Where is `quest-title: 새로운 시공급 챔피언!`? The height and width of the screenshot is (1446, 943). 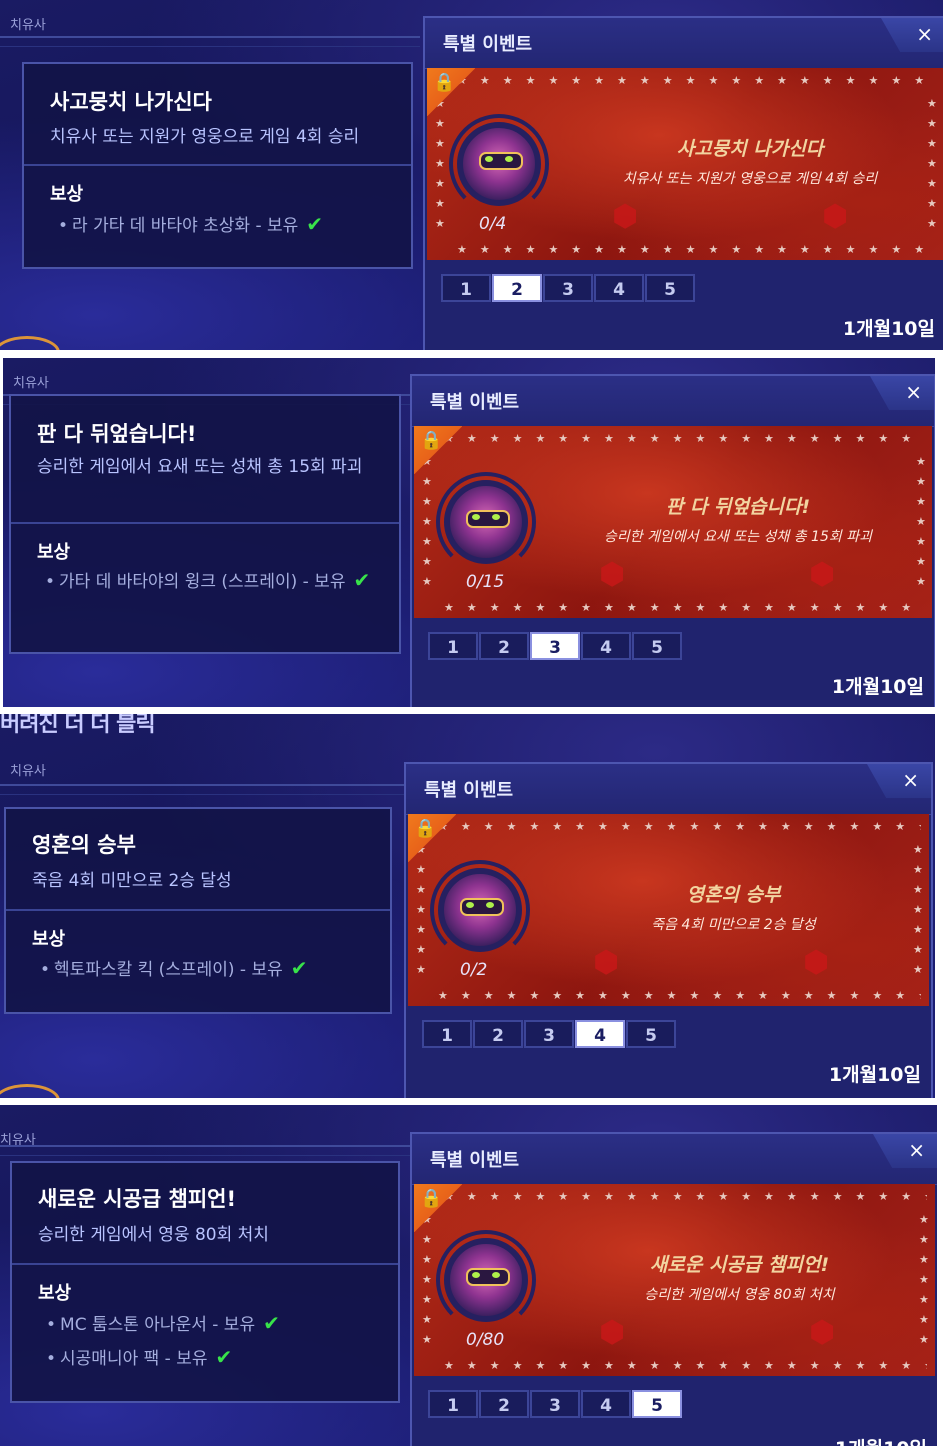
quest-title: 새로운 시공급 챔피언! is located at coordinates (137, 1199).